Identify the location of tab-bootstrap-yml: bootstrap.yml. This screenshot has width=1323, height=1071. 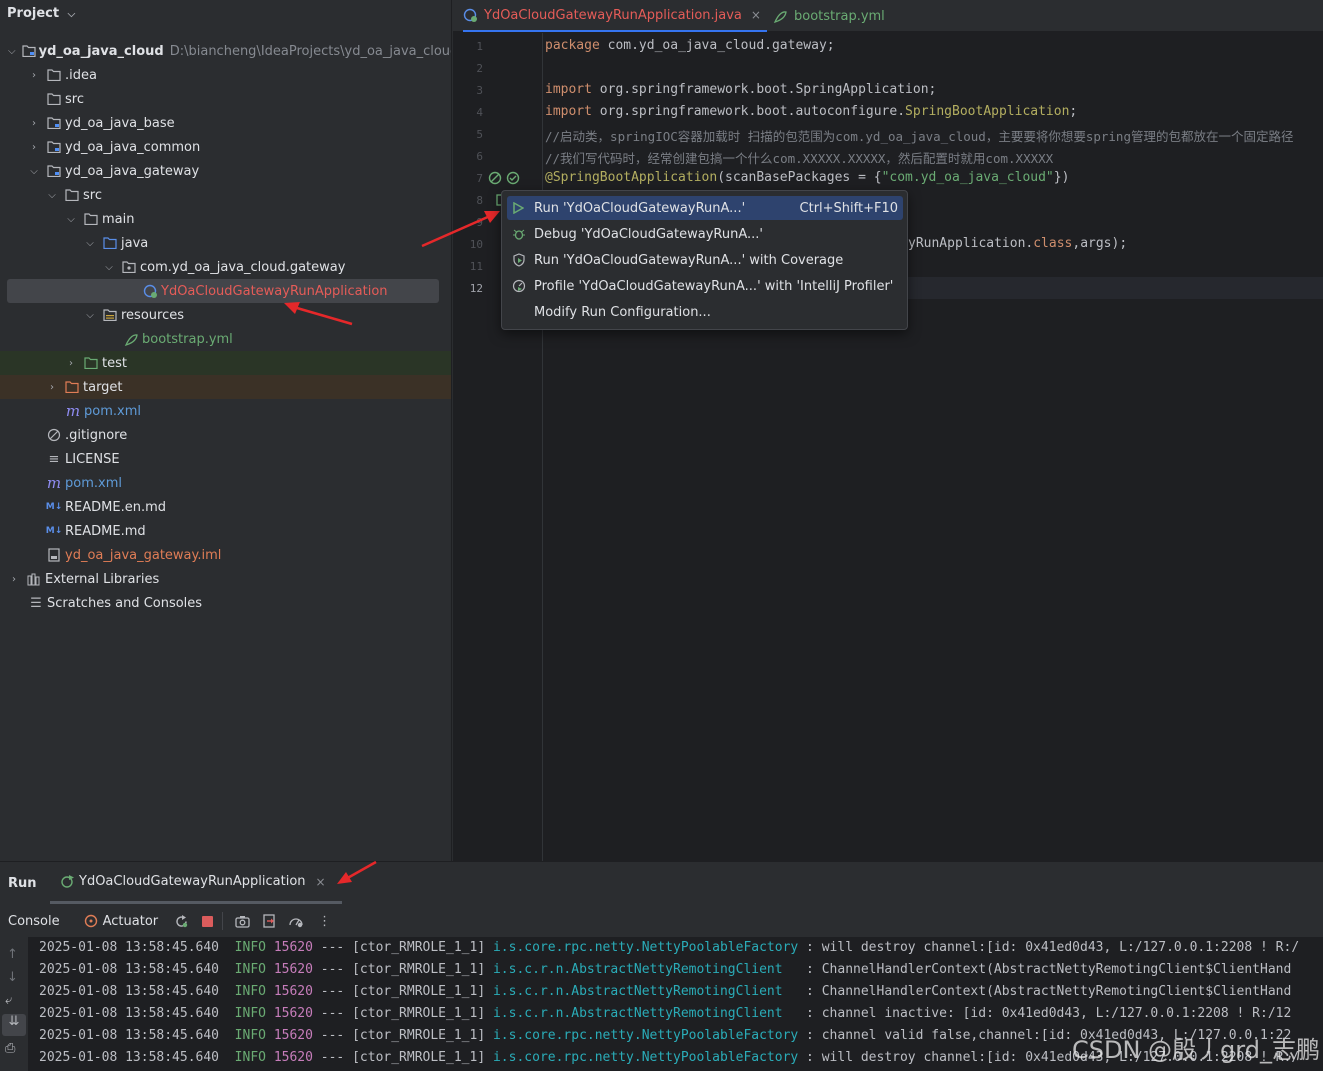
(829, 16).